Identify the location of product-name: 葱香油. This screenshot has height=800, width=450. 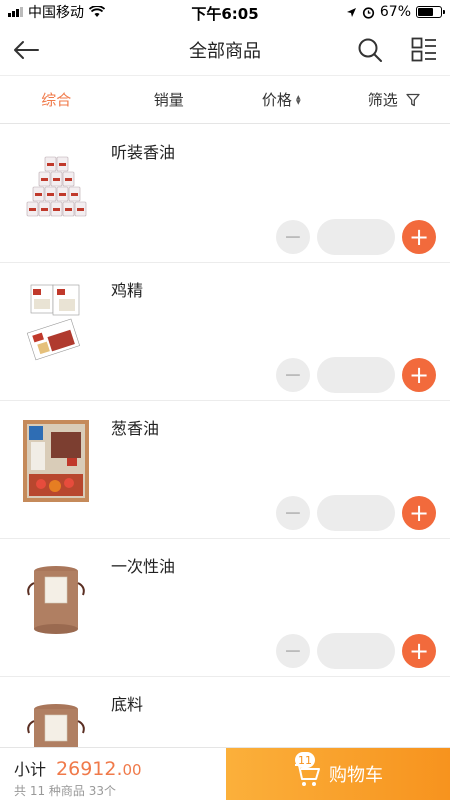
(135, 427).